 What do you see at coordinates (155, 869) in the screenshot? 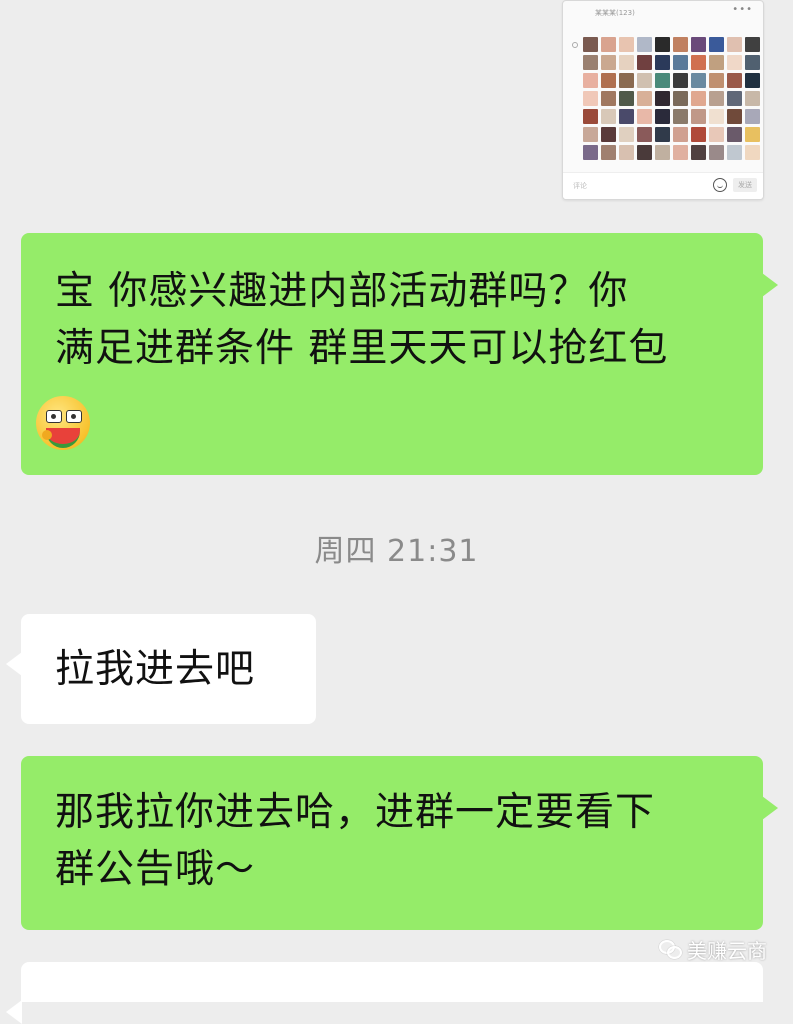
I see `message-line: 群公告哦～` at bounding box center [155, 869].